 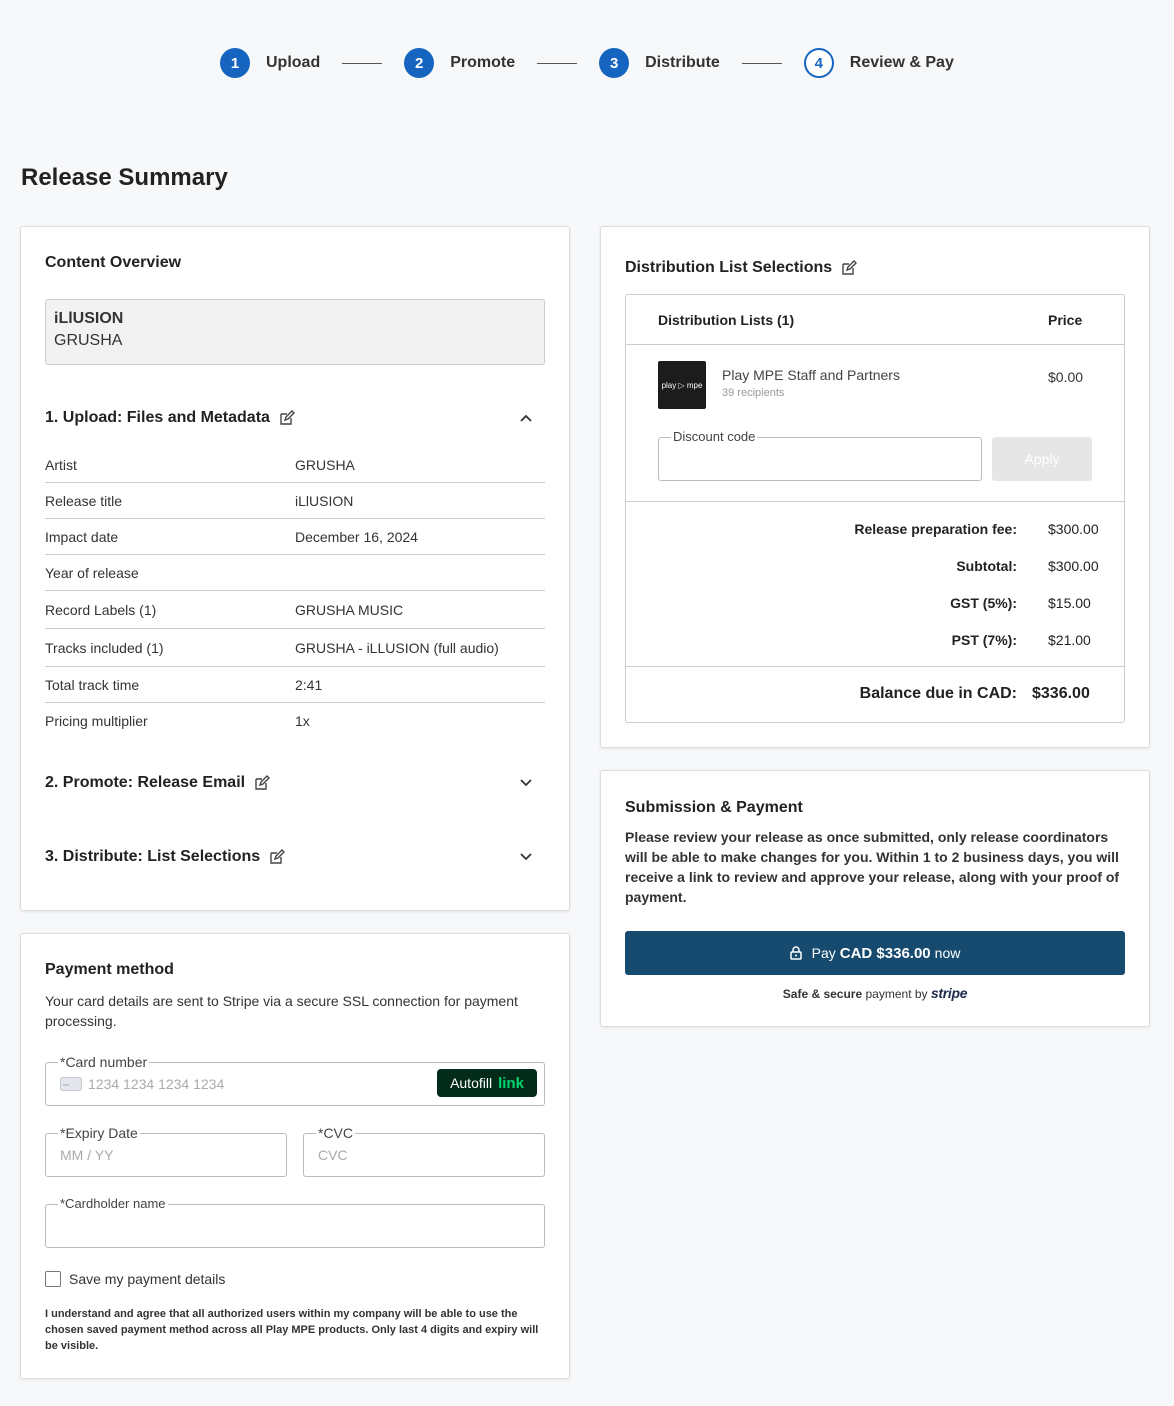 I want to click on release-title: iLlUSION, so click(x=89, y=318).